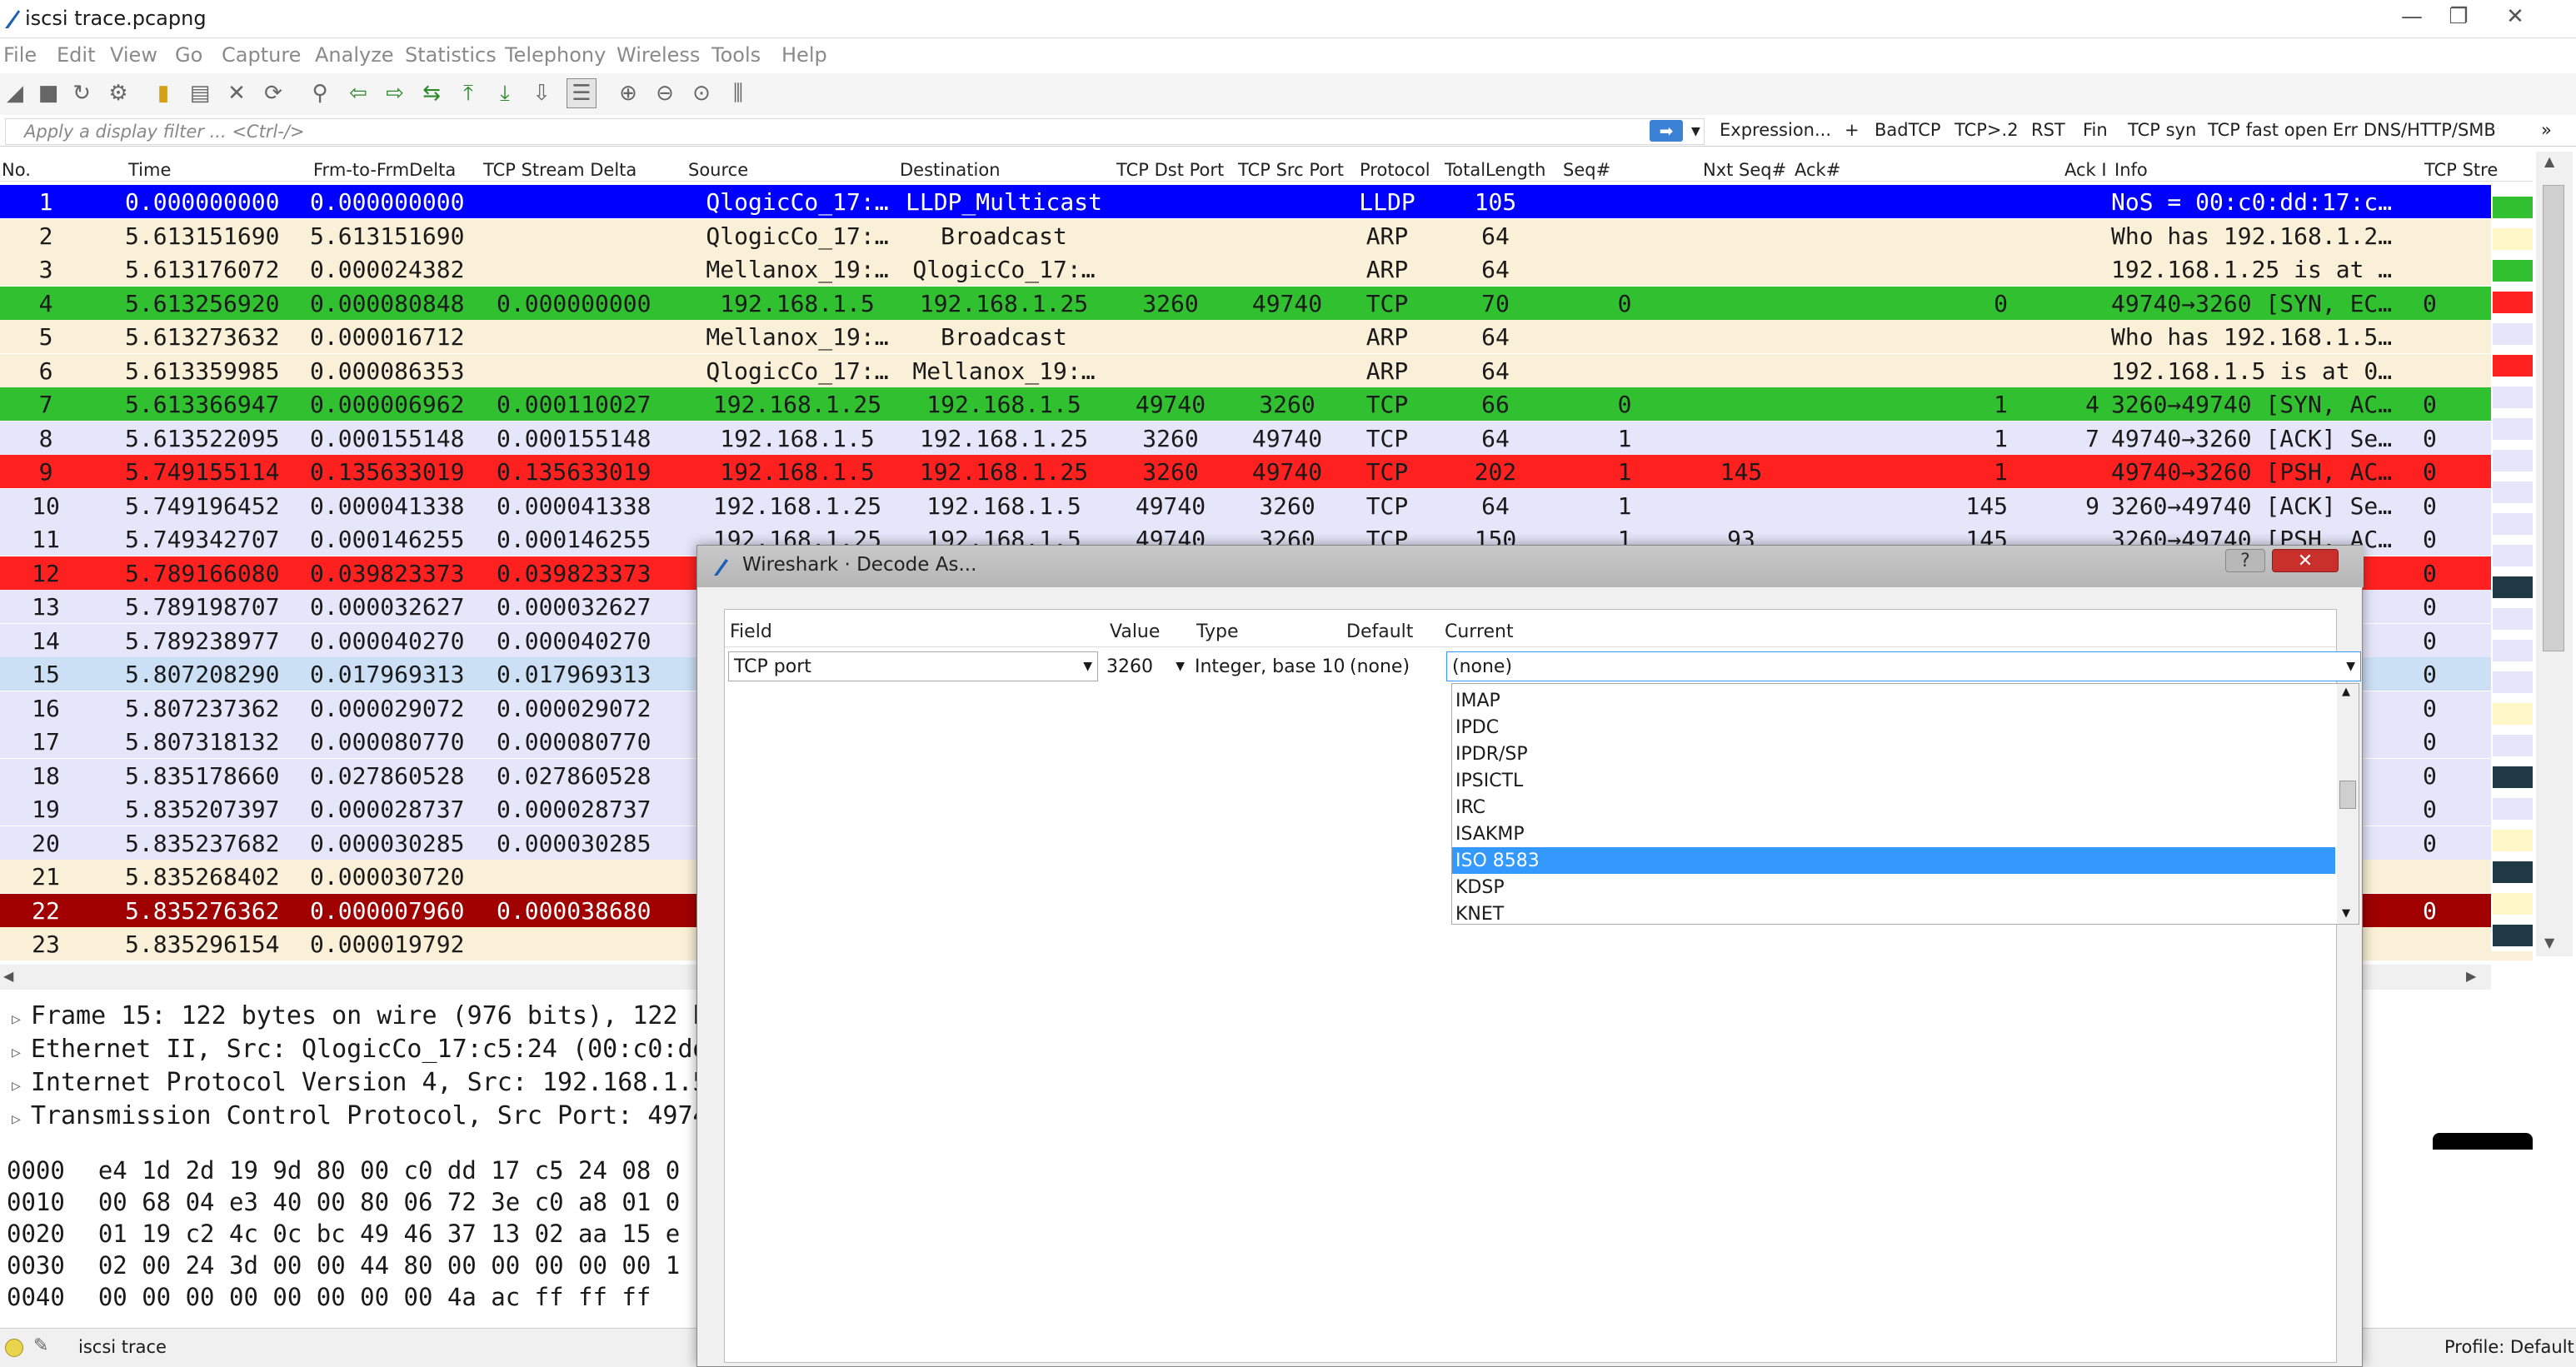 This screenshot has height=1367, width=2576. I want to click on column-header-frm-delta: Frm-to-FrmDelta, so click(384, 170).